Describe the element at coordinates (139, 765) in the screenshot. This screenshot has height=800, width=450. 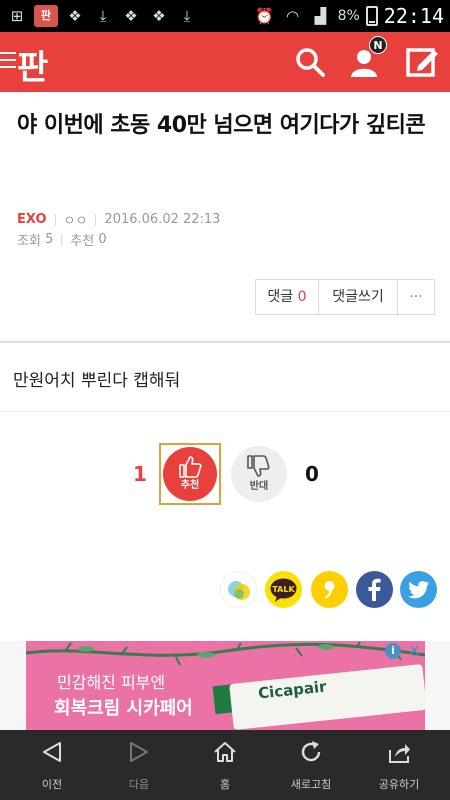
I see `nav-forward-button: 다음` at that location.